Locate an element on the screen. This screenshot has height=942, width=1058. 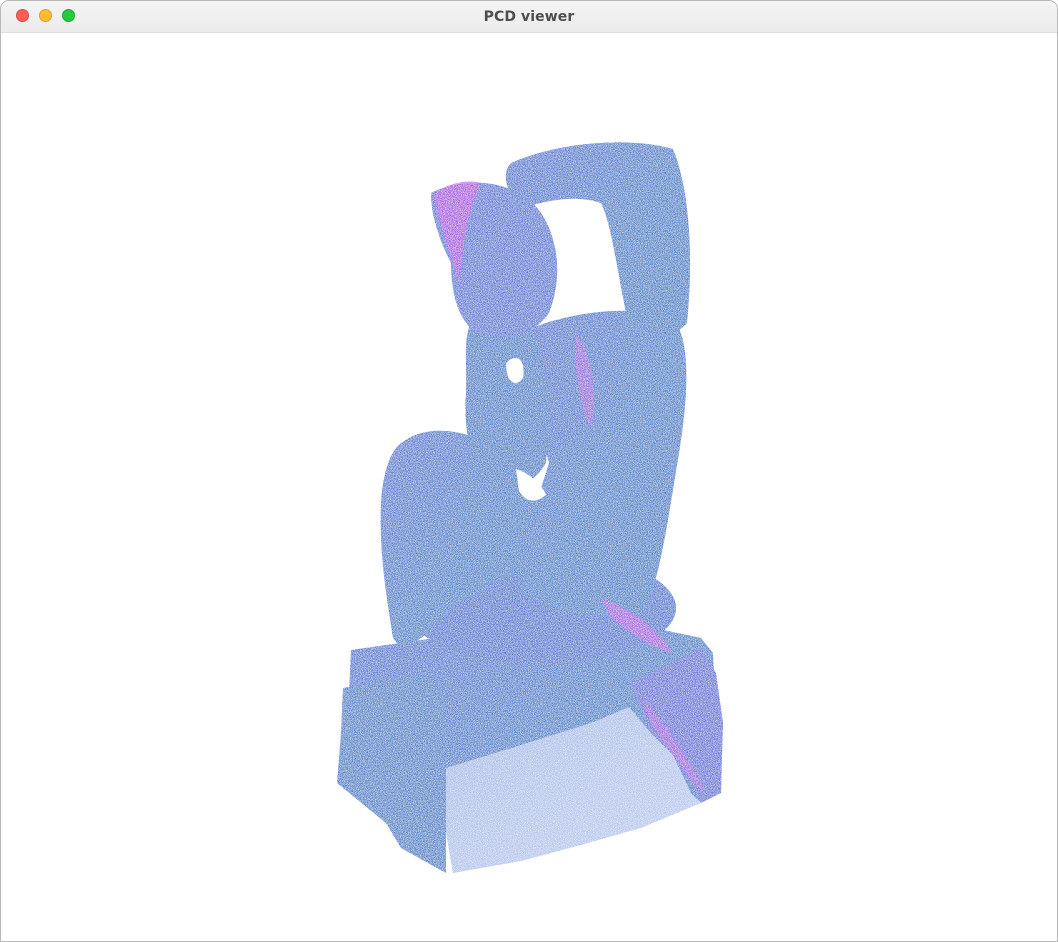
raised-arm is located at coordinates (506, 401).